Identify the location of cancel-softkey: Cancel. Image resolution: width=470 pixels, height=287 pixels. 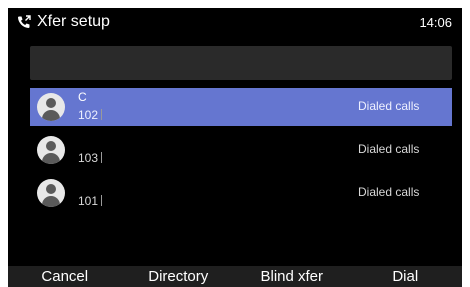
(65, 276).